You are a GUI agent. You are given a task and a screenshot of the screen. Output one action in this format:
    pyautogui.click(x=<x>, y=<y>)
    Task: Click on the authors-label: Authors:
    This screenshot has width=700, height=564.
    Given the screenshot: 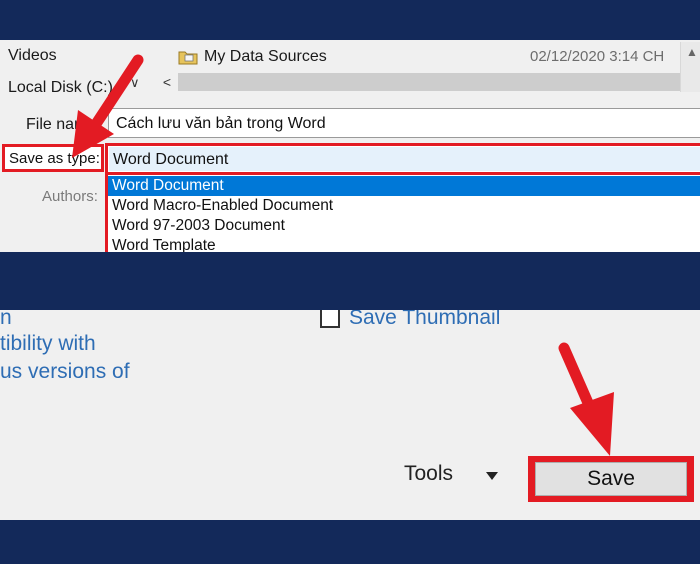 What is the action you would take?
    pyautogui.click(x=70, y=196)
    